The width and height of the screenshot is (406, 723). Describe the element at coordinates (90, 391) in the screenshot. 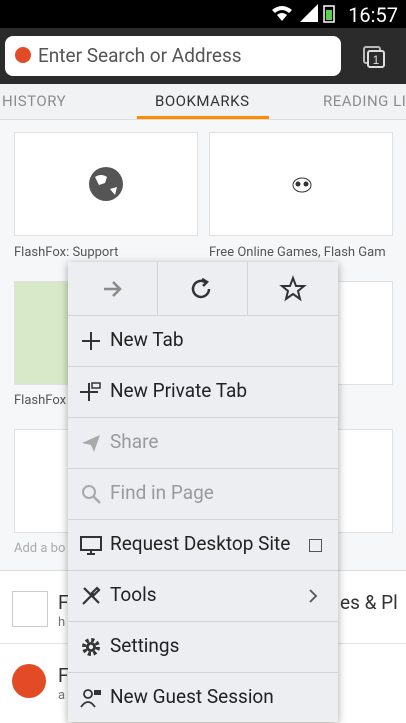

I see `private-plus-icon` at that location.